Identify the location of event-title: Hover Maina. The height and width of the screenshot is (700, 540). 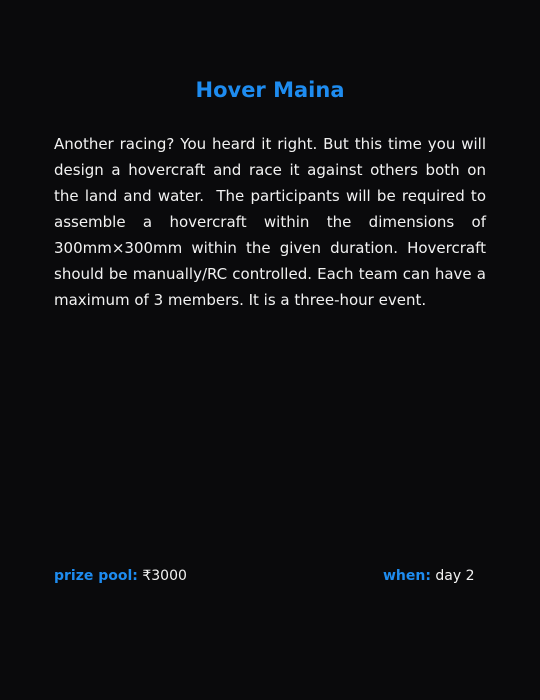
(270, 90).